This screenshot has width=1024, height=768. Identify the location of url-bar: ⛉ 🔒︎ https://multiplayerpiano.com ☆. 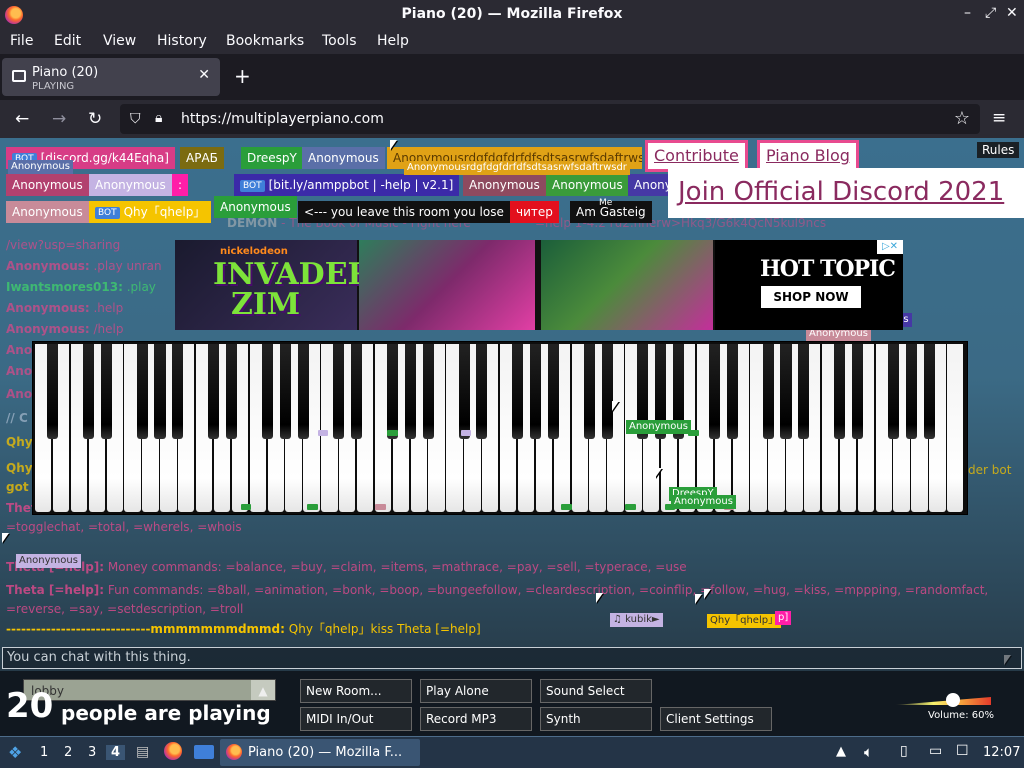
(550, 119).